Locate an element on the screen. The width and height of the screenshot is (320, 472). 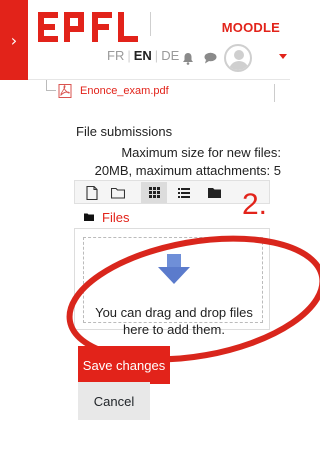
folder-icon is located at coordinates (89, 217).